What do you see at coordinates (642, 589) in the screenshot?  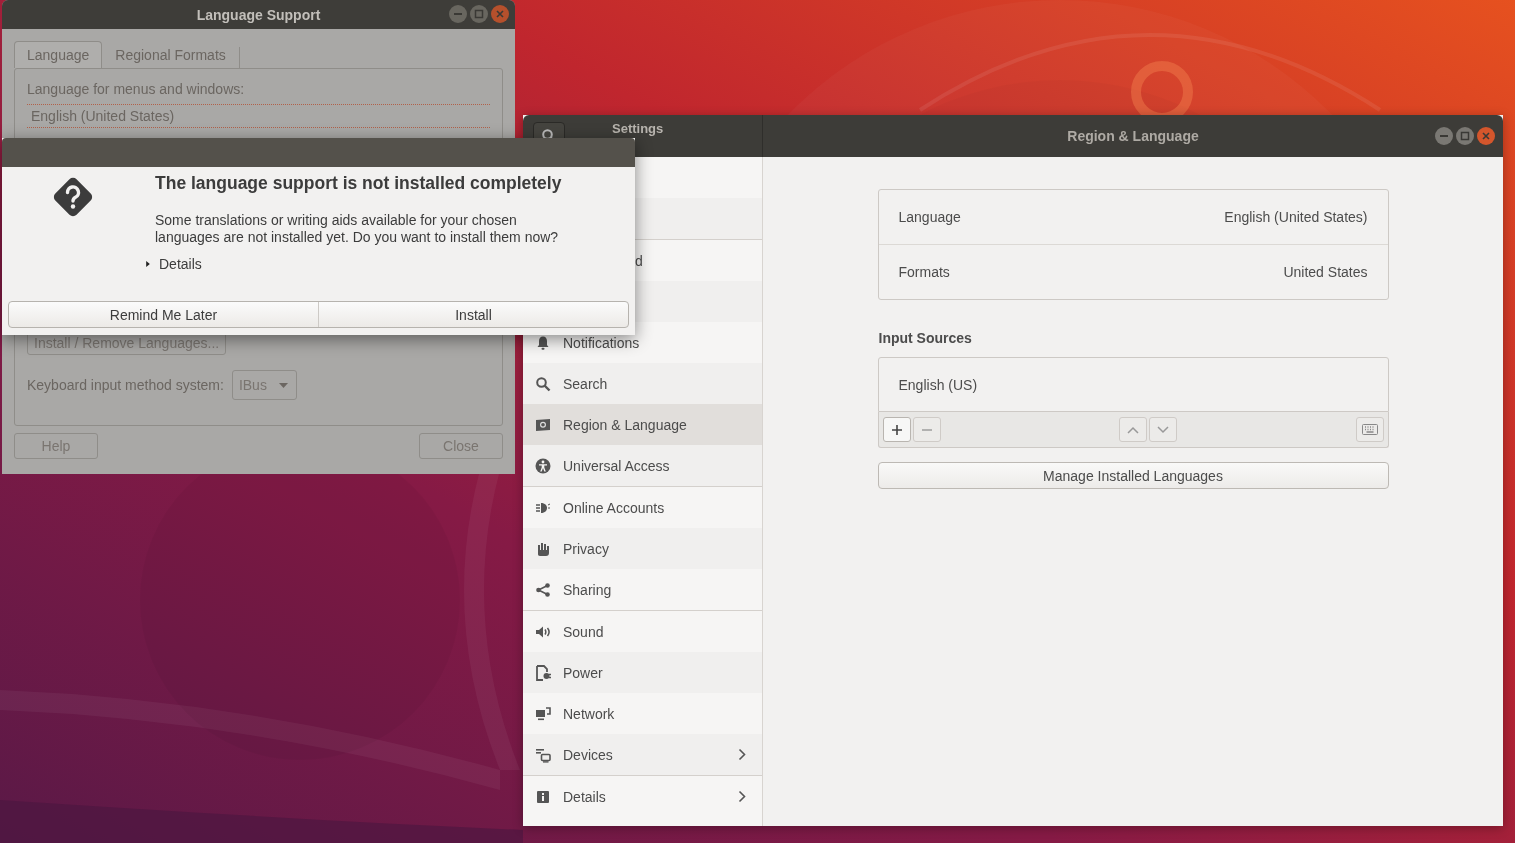 I see `sidebar-item: Sharing` at bounding box center [642, 589].